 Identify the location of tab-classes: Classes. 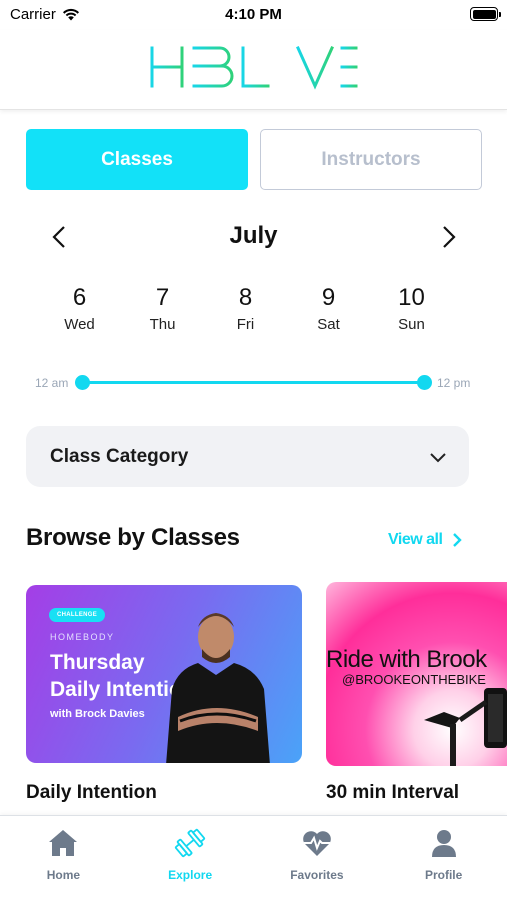
(137, 159).